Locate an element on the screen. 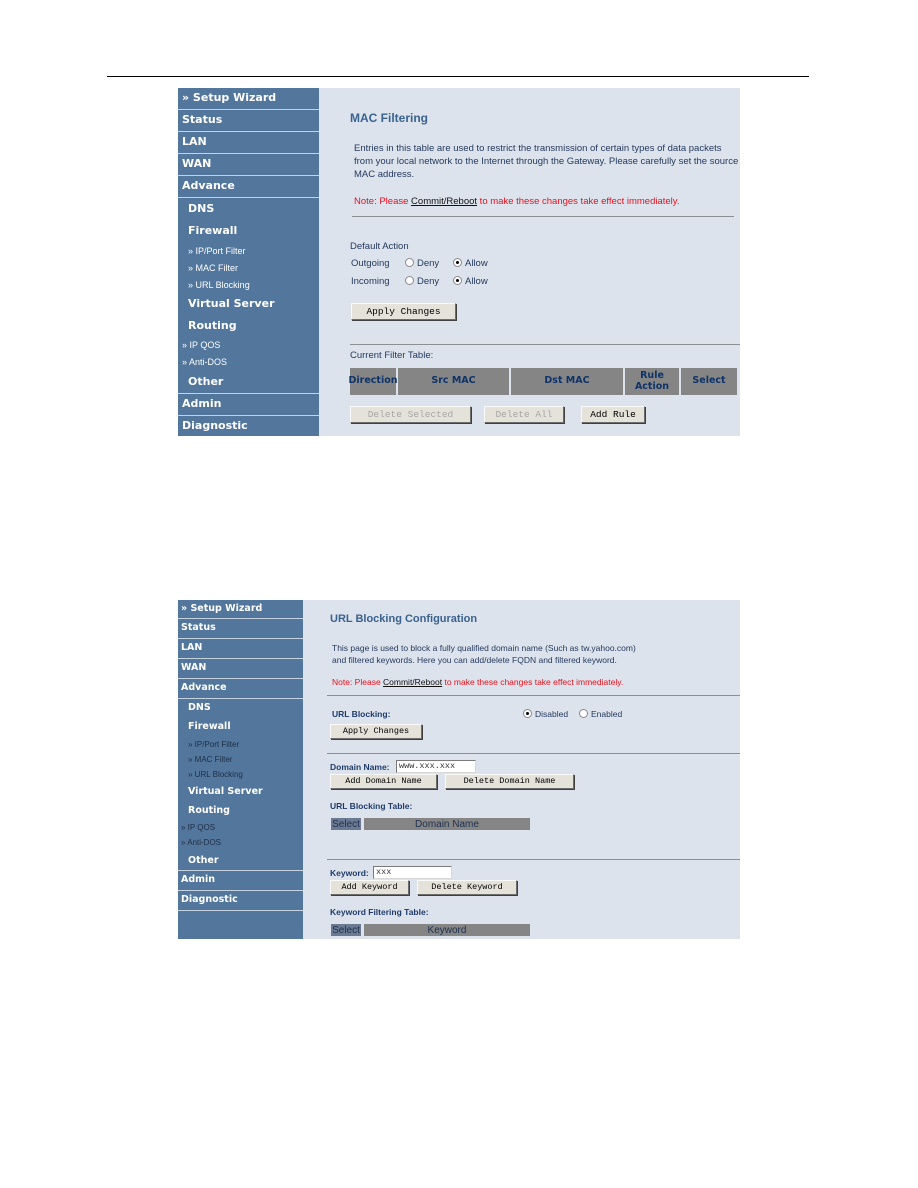 Image resolution: width=918 pixels, height=1188 pixels. add-rule-button: Add Rule is located at coordinates (613, 414).